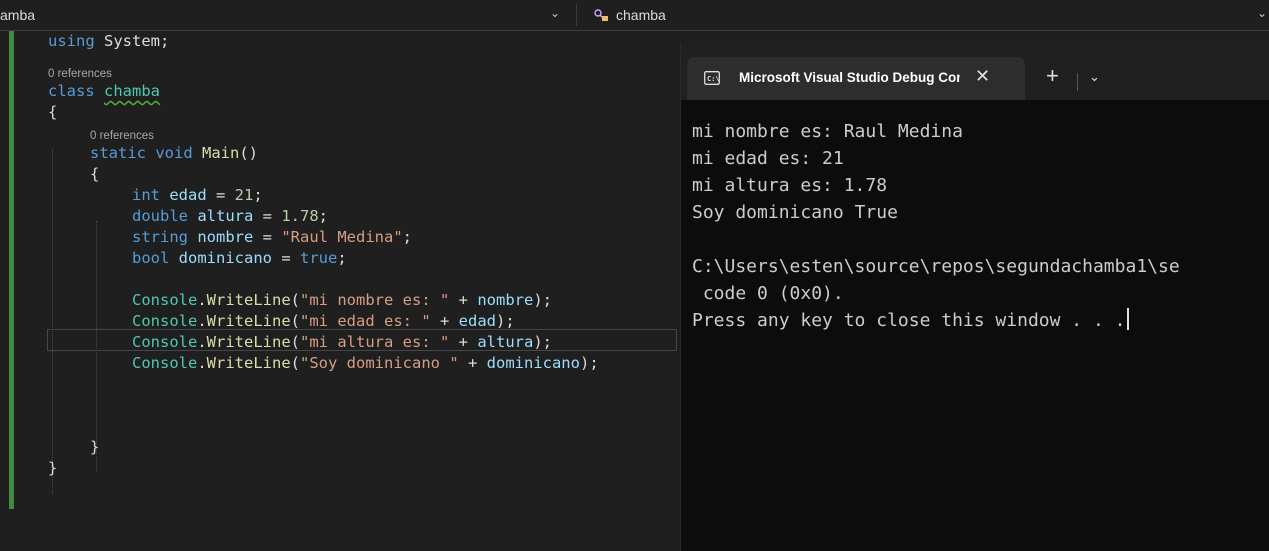  Describe the element at coordinates (174, 153) in the screenshot. I see `keyword: void` at that location.